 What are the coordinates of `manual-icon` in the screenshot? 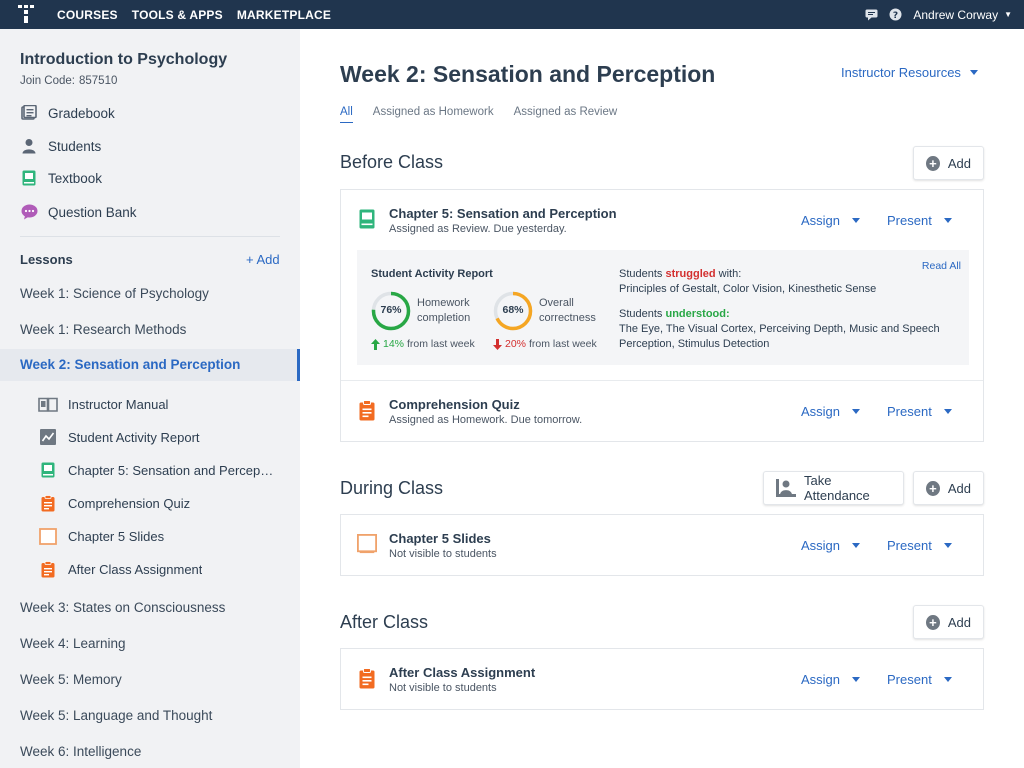 It's located at (48, 404).